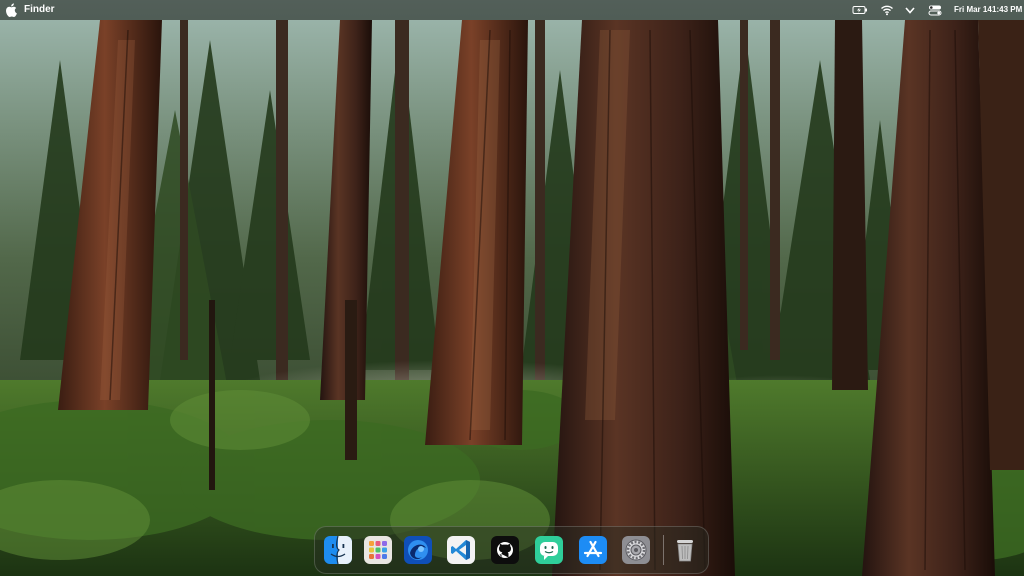 The width and height of the screenshot is (1024, 576). Describe the element at coordinates (910, 11) in the screenshot. I see `chevron-down-icon` at that location.